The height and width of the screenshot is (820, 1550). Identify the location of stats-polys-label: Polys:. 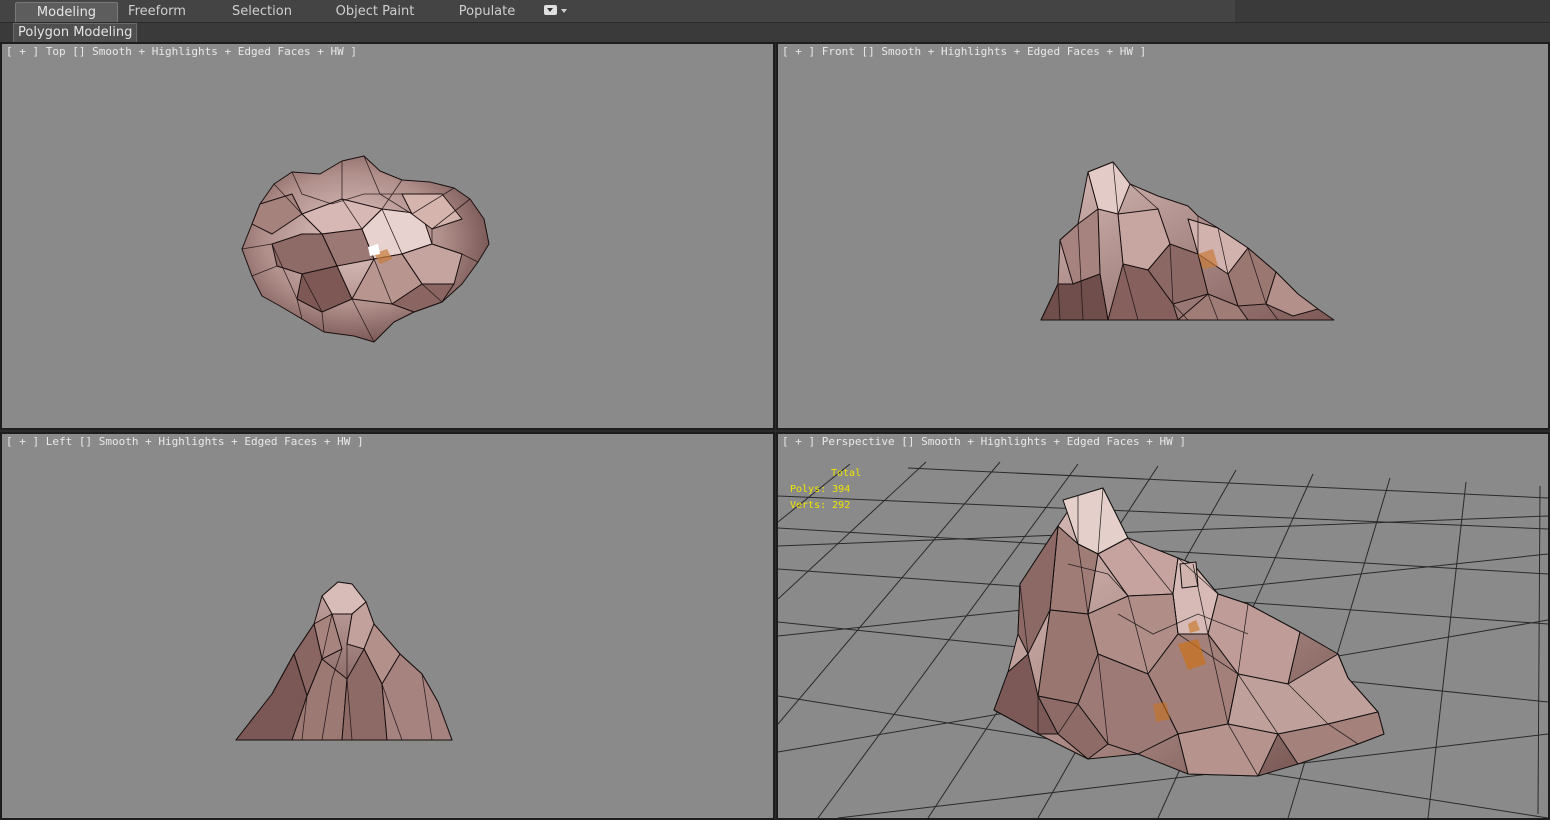
(808, 489).